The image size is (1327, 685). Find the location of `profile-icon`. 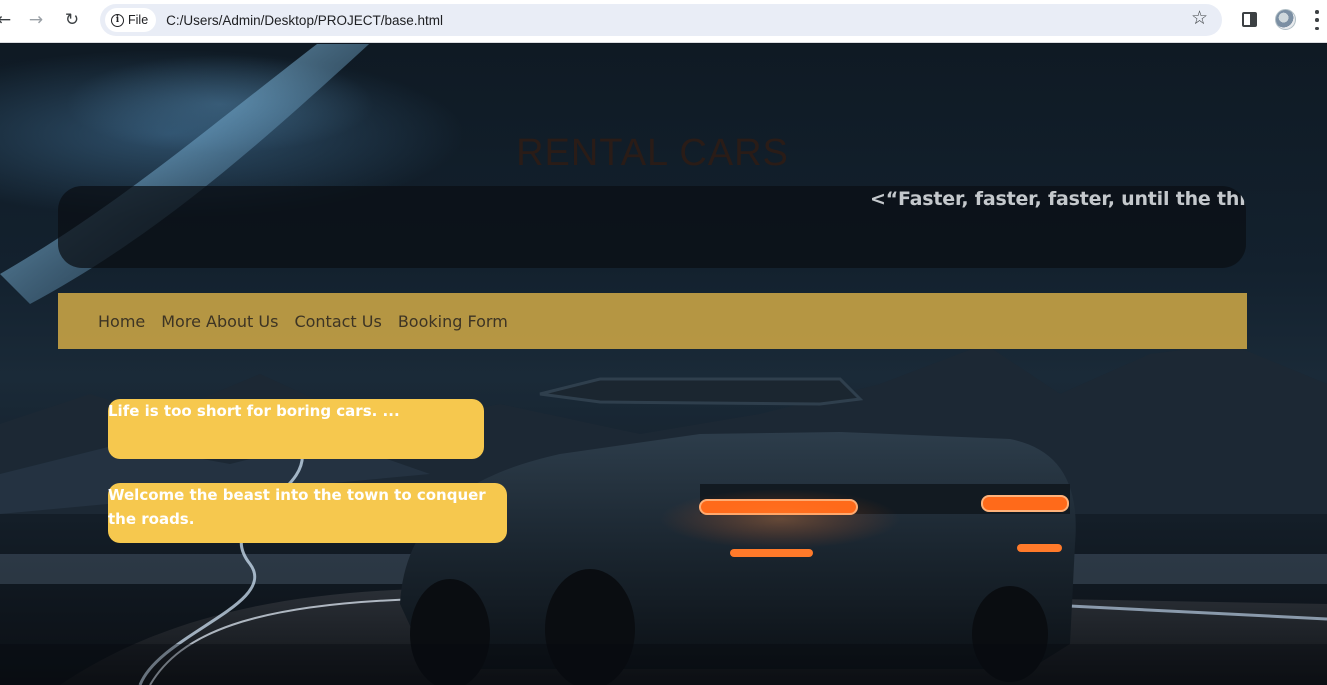

profile-icon is located at coordinates (1285, 19).